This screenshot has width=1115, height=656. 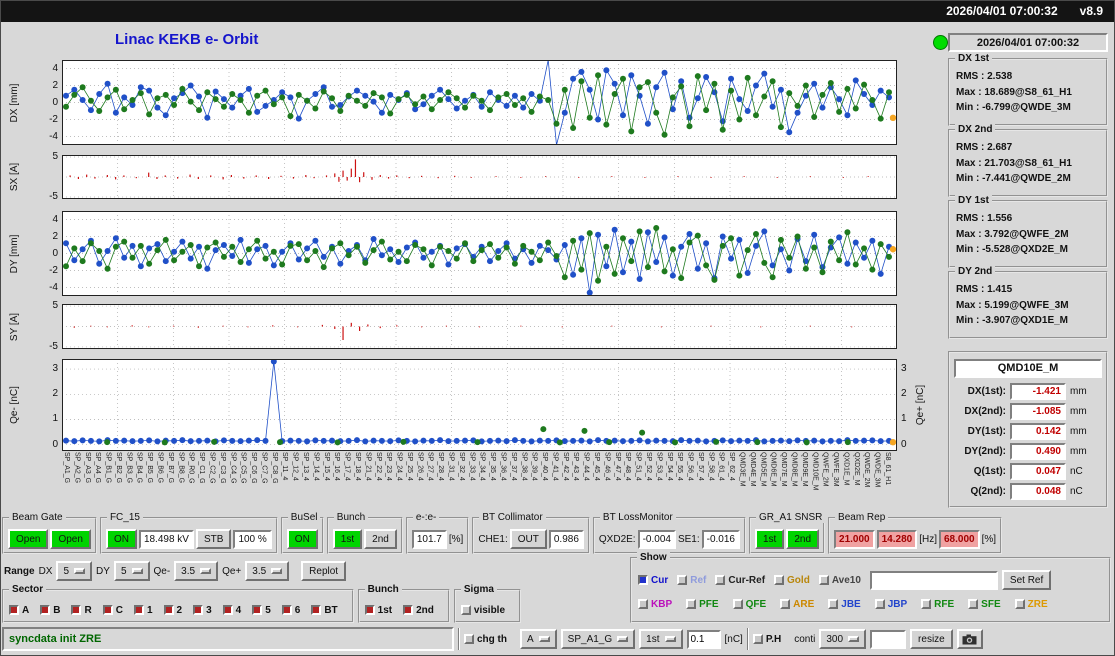 What do you see at coordinates (357, 466) in the screenshot?
I see `x-tick-label: SP_18_4` at bounding box center [357, 466].